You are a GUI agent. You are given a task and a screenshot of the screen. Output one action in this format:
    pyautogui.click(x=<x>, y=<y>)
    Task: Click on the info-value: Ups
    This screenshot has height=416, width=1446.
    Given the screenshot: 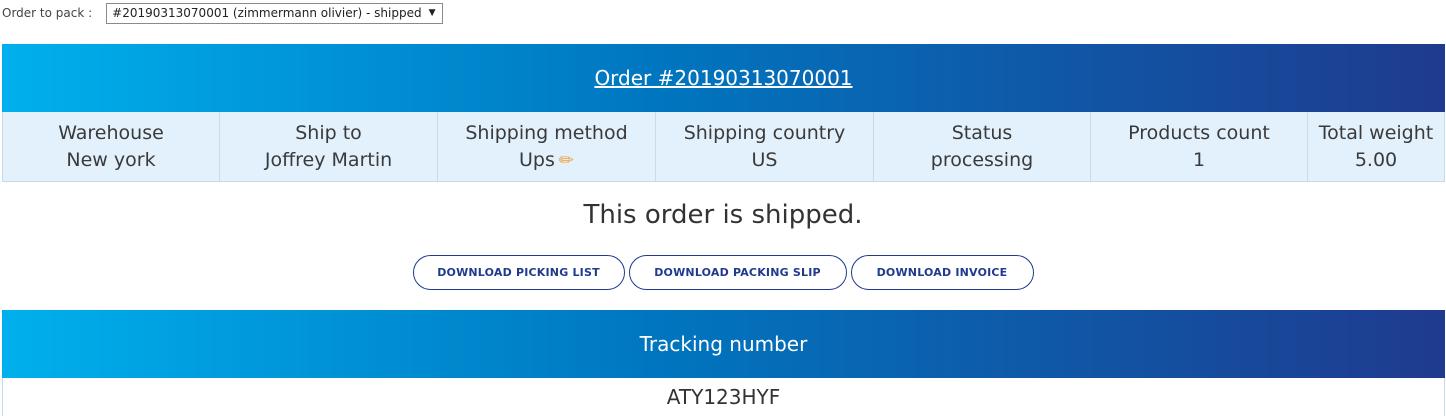 What is the action you would take?
    pyautogui.click(x=537, y=159)
    